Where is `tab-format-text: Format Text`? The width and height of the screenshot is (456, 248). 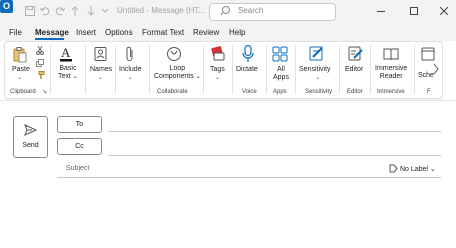
tab-format-text: Format Text is located at coordinates (163, 32).